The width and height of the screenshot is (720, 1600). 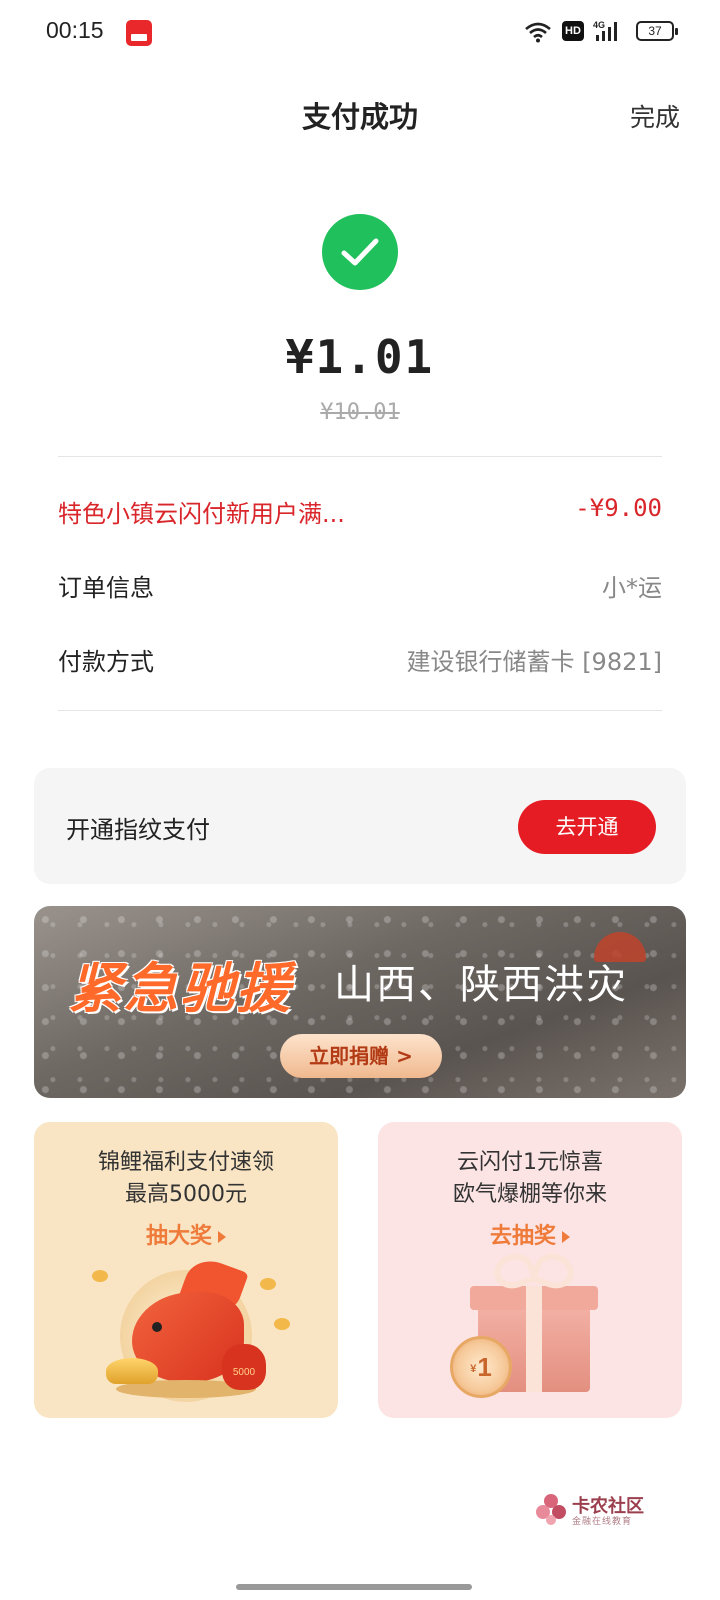 I want to click on promo-line2: 最高5000元, so click(x=186, y=1194).